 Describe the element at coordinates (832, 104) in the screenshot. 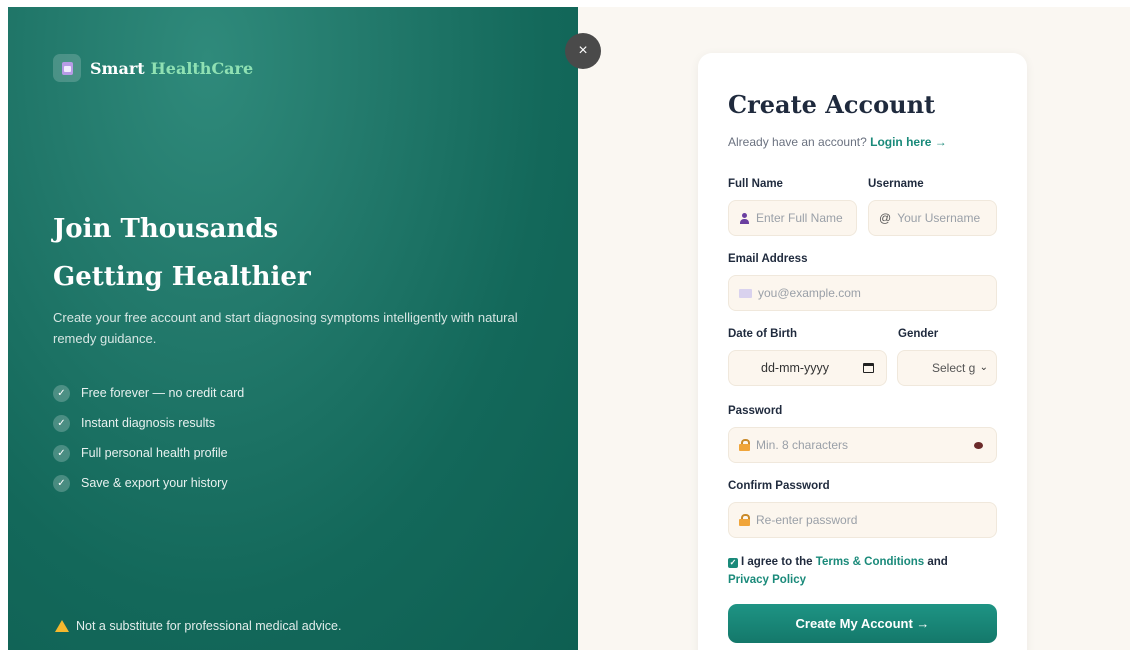

I see `form-title: Create Account` at that location.